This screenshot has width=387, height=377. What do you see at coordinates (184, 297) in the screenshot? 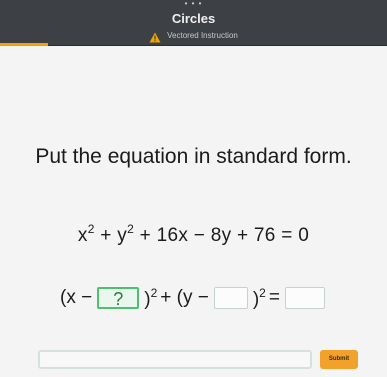
I see `answer-middle: + (y −` at bounding box center [184, 297].